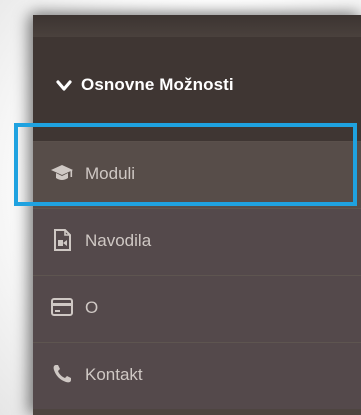  What do you see at coordinates (62, 240) in the screenshot?
I see `document-icon` at bounding box center [62, 240].